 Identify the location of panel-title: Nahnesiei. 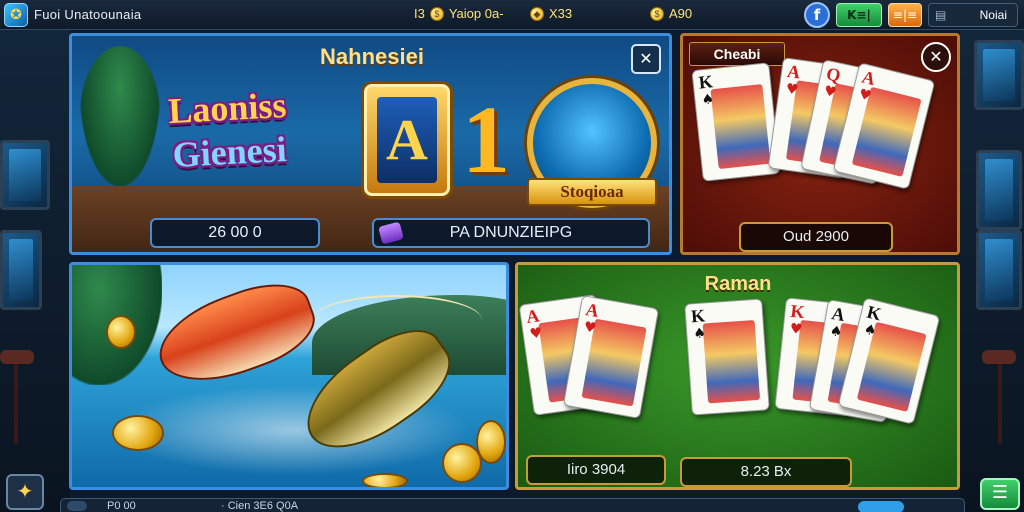
(372, 56).